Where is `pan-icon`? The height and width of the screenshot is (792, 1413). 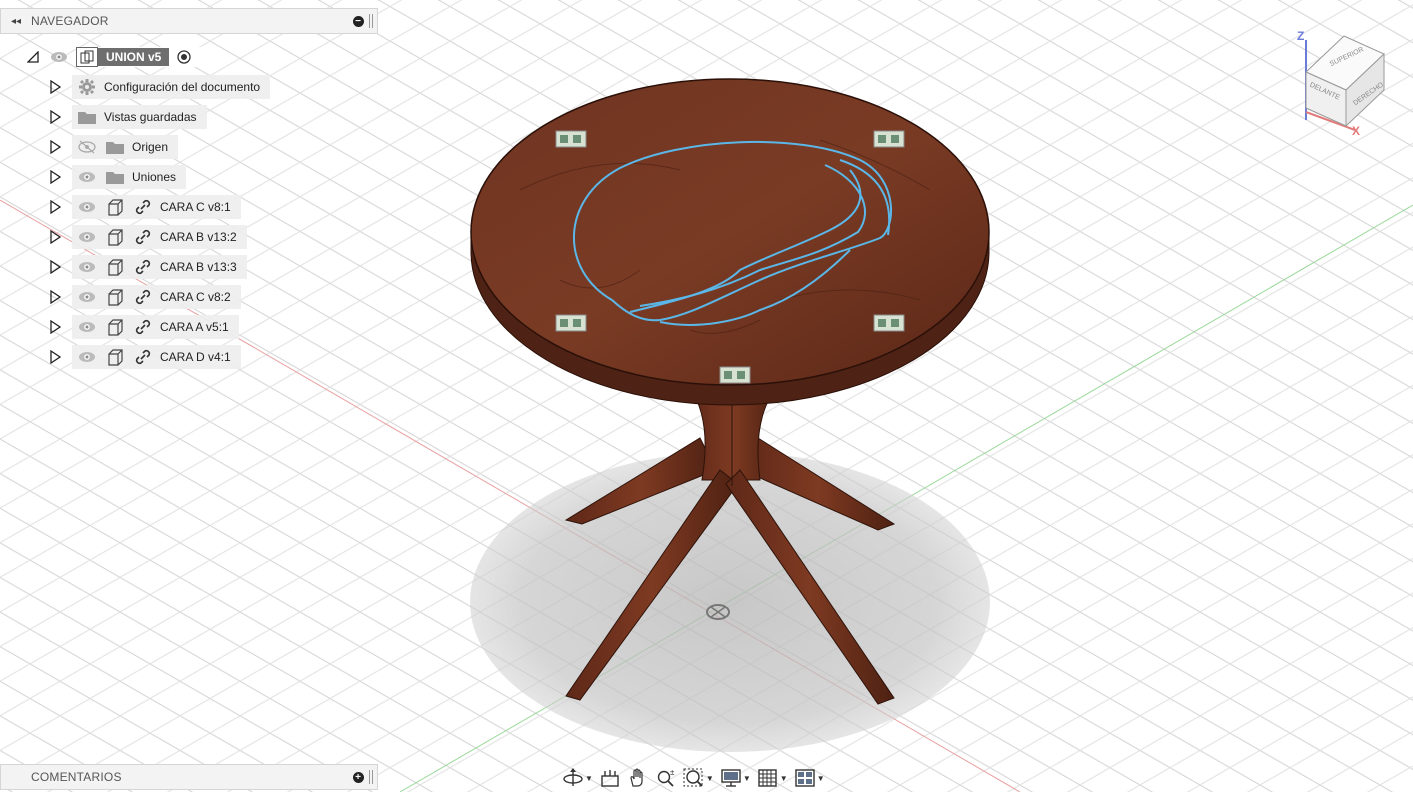
pan-icon is located at coordinates (638, 778).